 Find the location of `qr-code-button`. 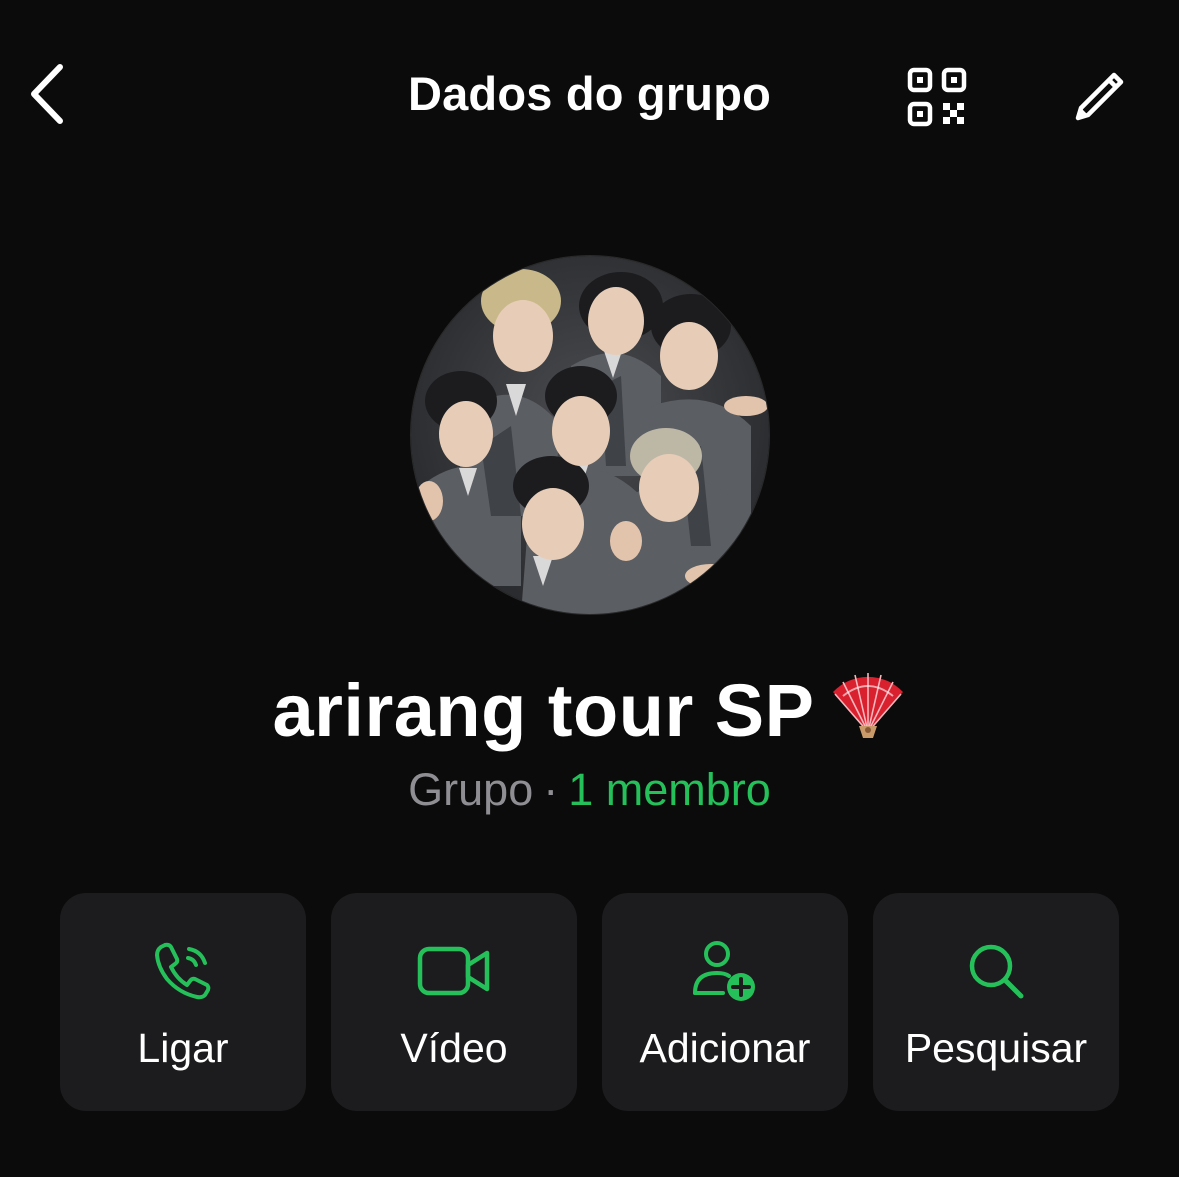

qr-code-button is located at coordinates (937, 97).